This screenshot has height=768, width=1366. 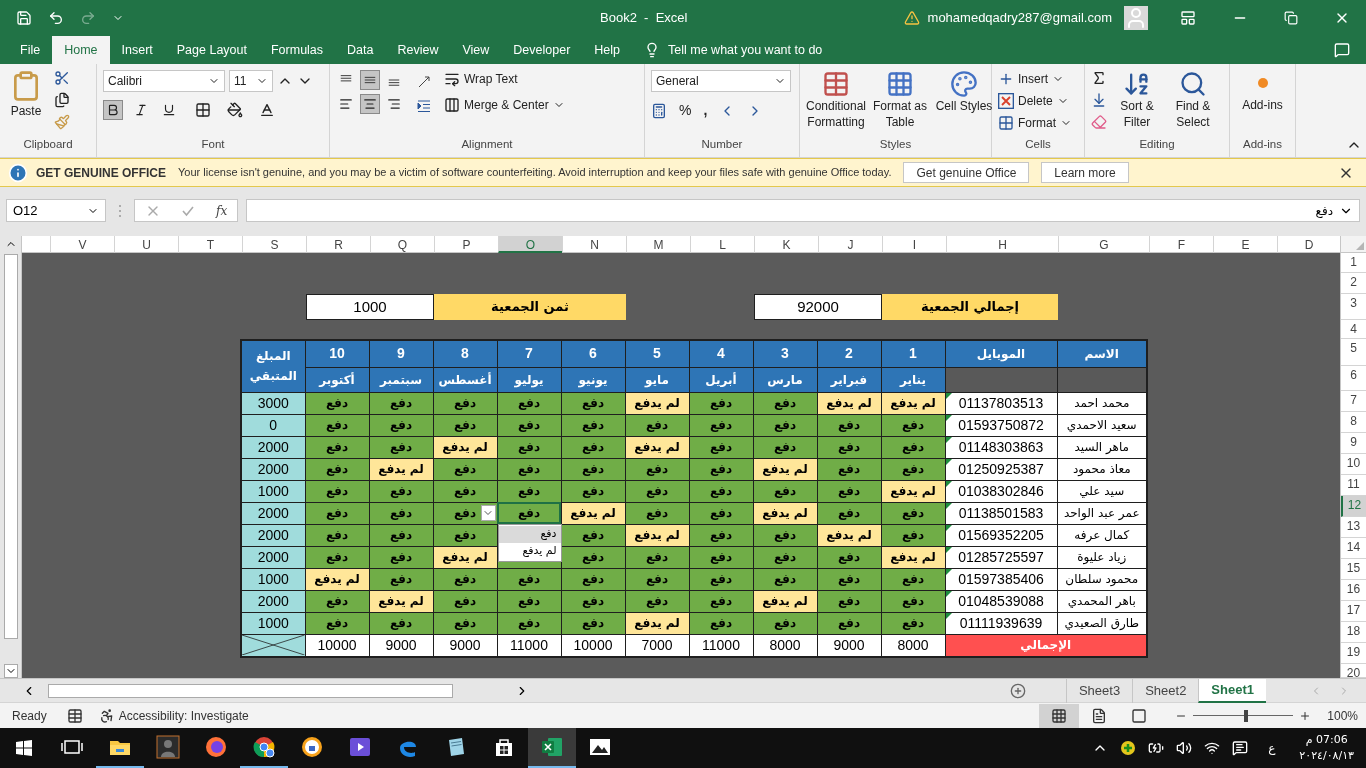 I want to click on number-format-field: General, so click(x=721, y=81).